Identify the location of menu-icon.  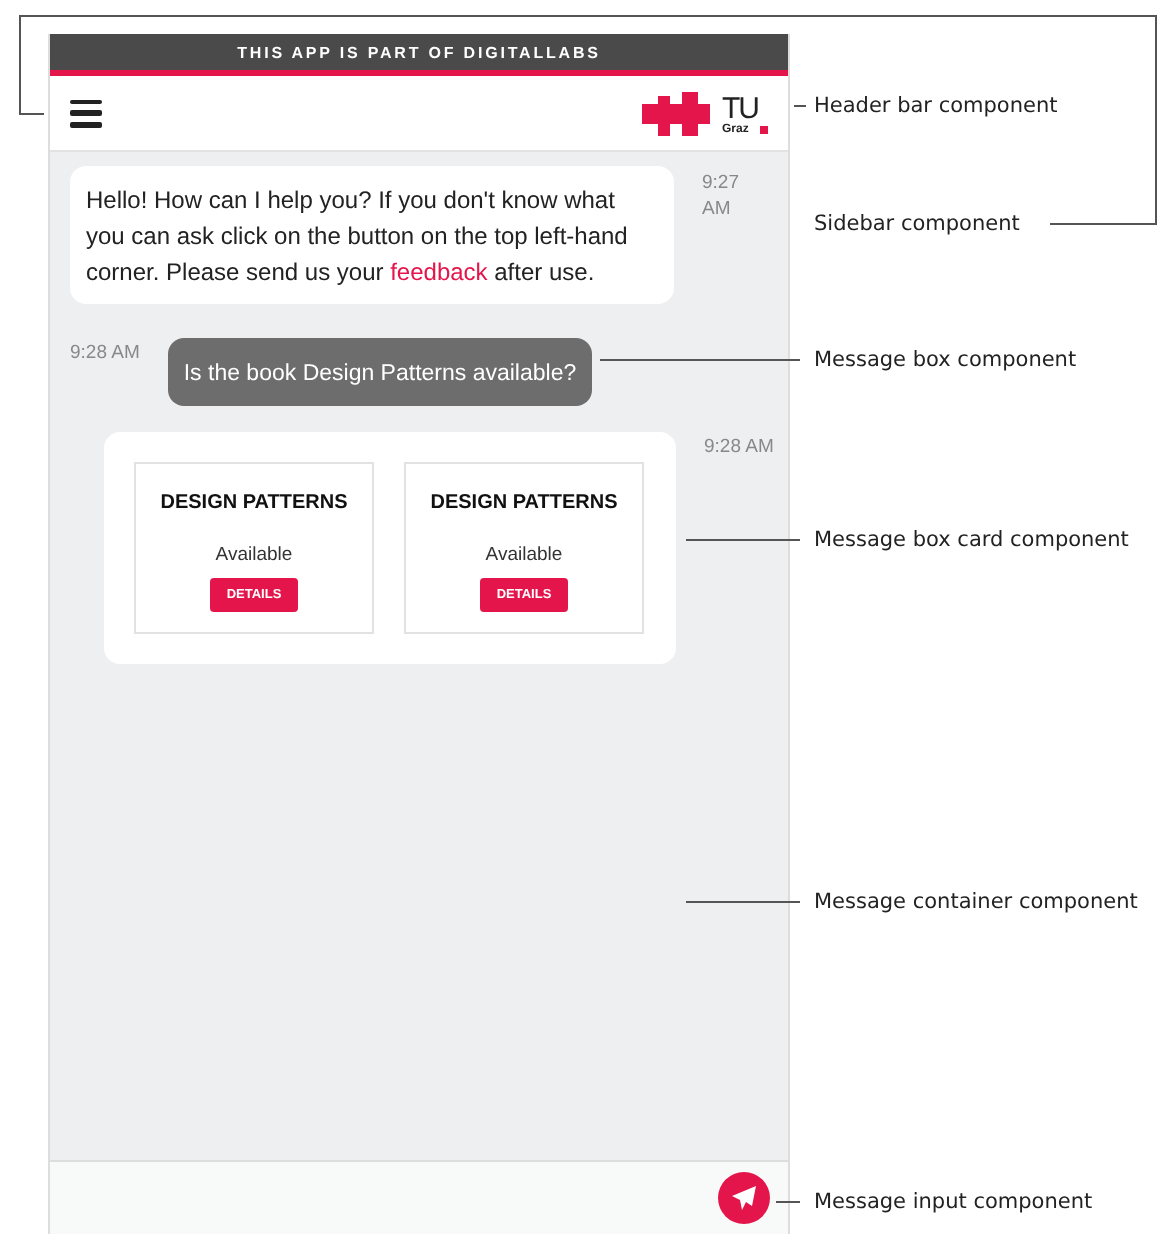
(86, 113).